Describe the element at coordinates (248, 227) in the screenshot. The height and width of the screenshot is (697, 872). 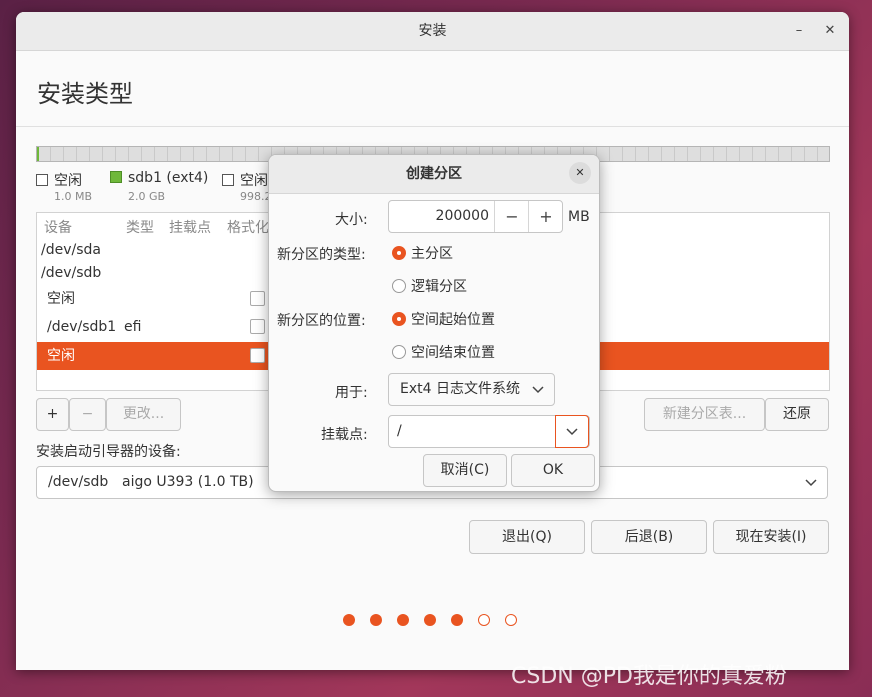
I see `column-header-format: 格式化` at that location.